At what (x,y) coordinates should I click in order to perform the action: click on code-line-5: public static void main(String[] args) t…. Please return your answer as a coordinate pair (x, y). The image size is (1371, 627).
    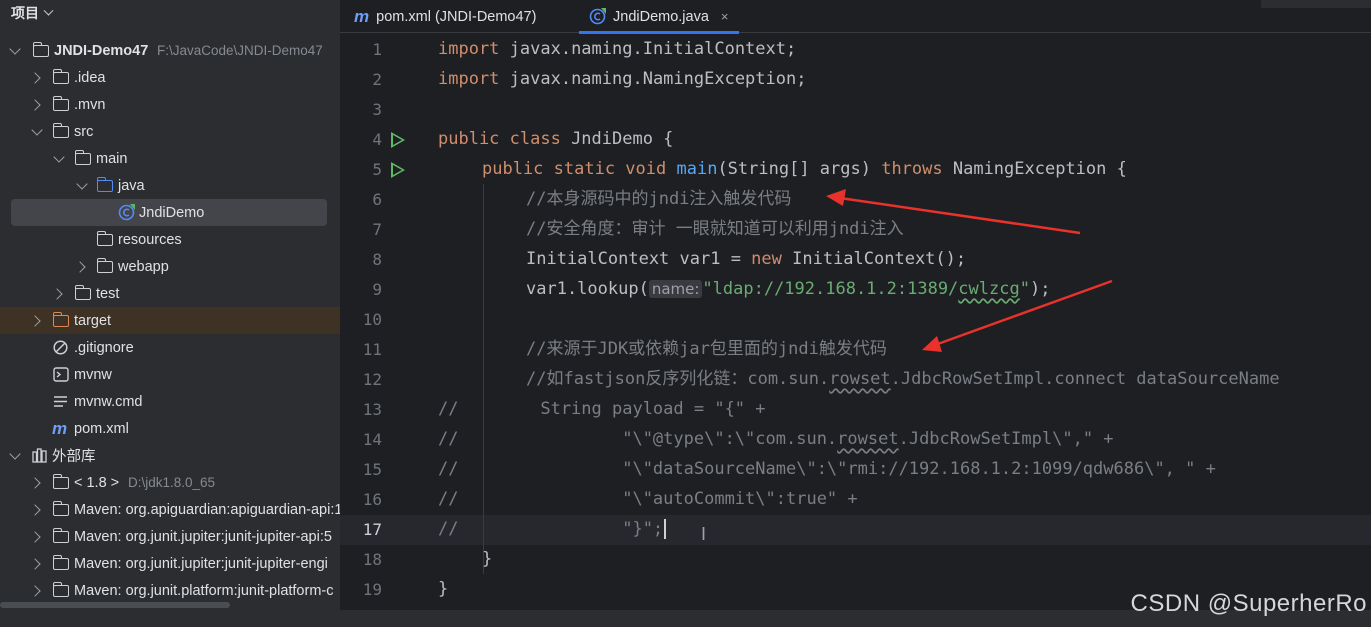
    Looking at the image, I should click on (804, 169).